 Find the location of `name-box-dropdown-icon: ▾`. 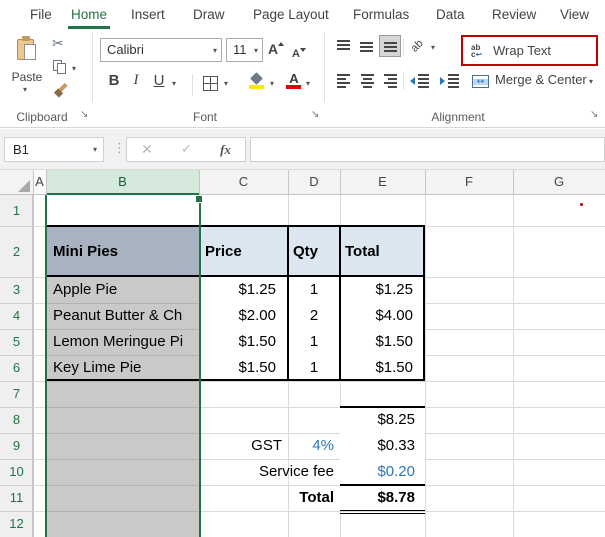

name-box-dropdown-icon: ▾ is located at coordinates (95, 150).